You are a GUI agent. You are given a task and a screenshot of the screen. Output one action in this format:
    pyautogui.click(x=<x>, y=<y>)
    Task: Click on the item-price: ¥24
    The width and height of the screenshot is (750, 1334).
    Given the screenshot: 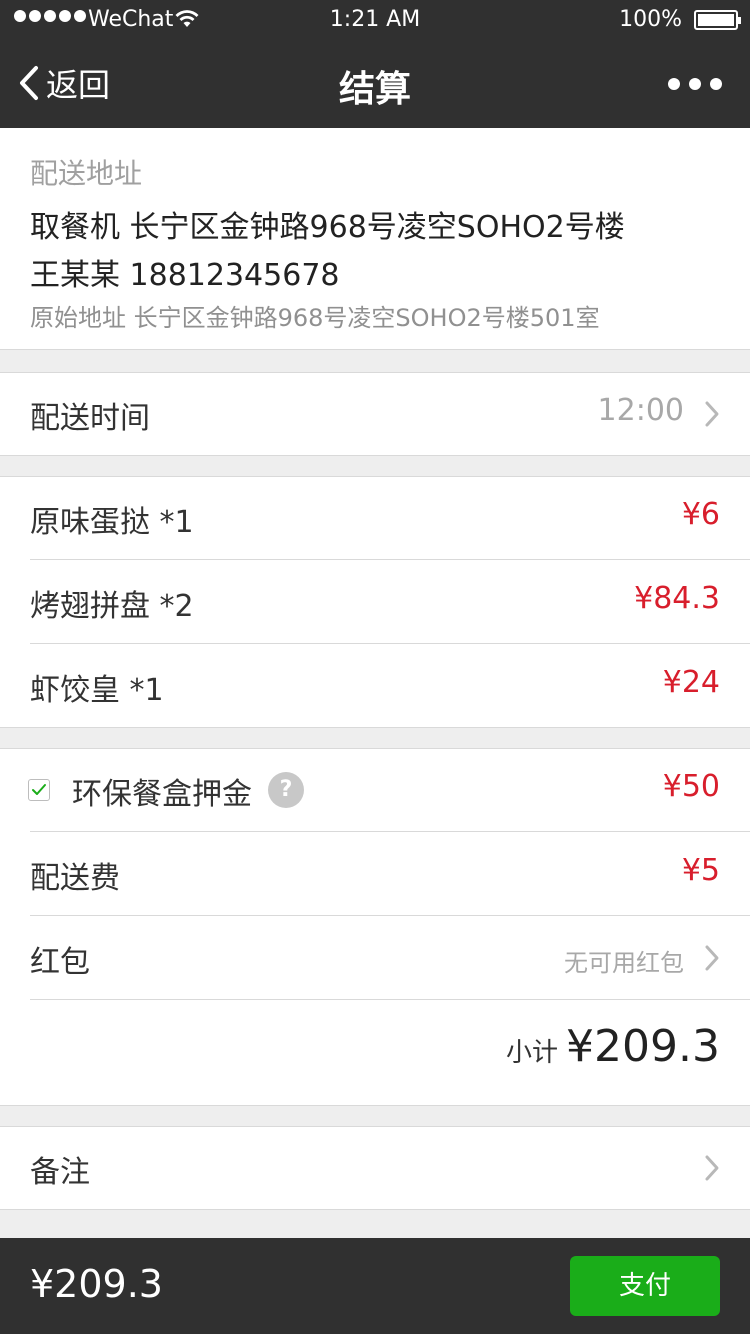 What is the action you would take?
    pyautogui.click(x=691, y=682)
    